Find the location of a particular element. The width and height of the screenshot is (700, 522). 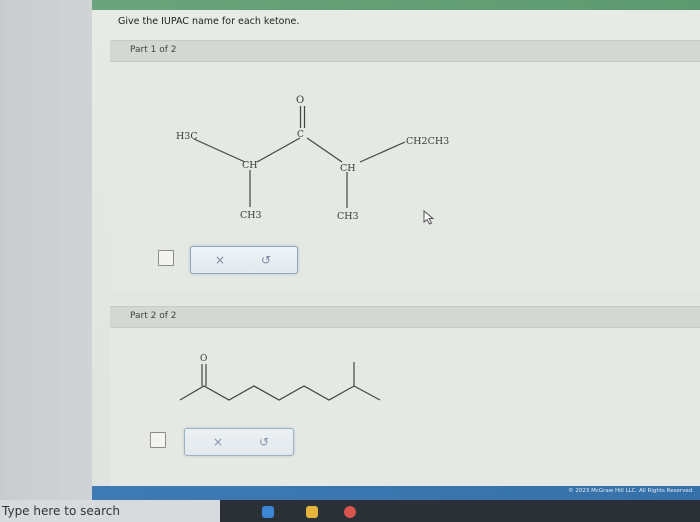

part1-answer-checkbox is located at coordinates (166, 258).